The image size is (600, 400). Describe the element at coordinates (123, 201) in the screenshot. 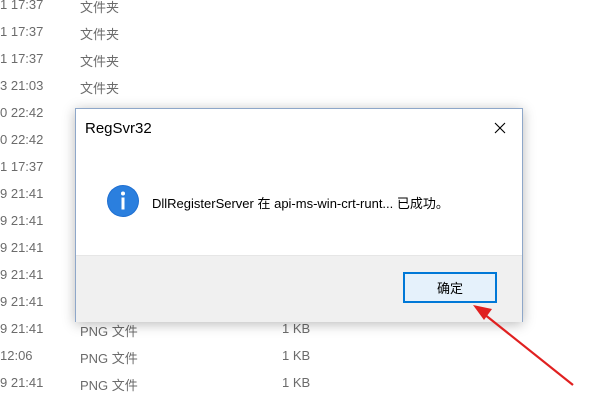

I see `info-icon` at that location.